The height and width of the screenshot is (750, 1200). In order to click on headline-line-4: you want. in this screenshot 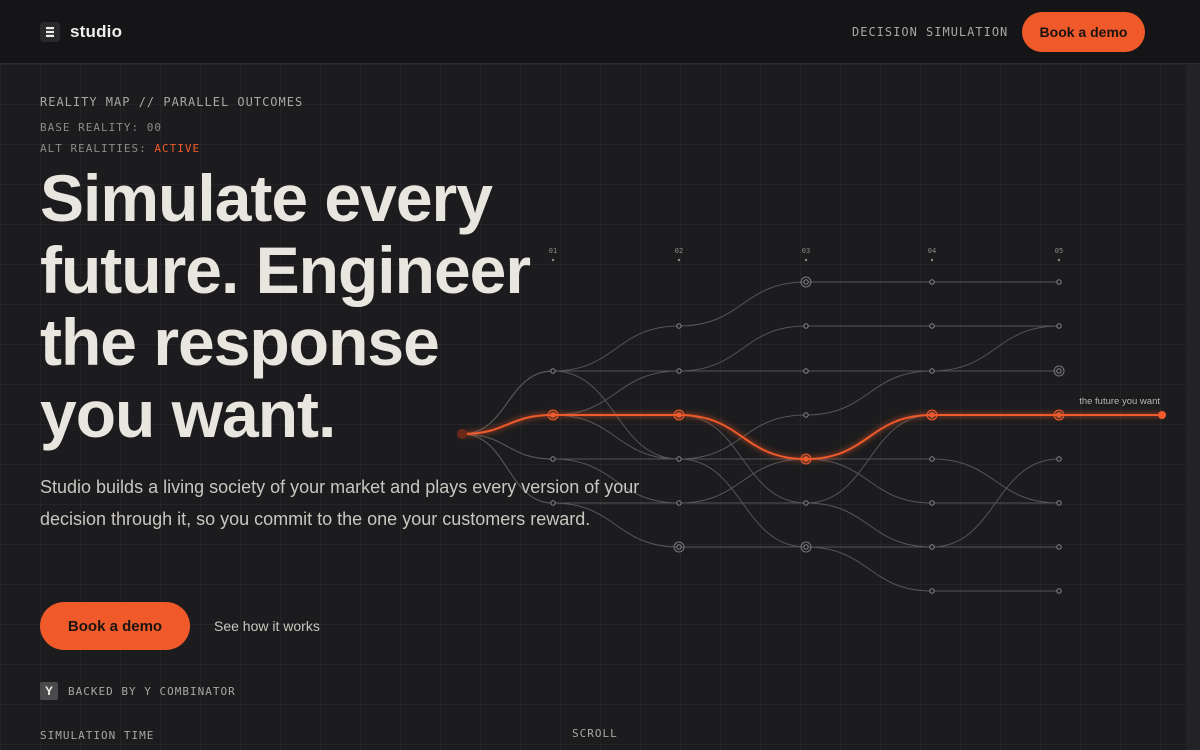, I will do `click(188, 414)`.